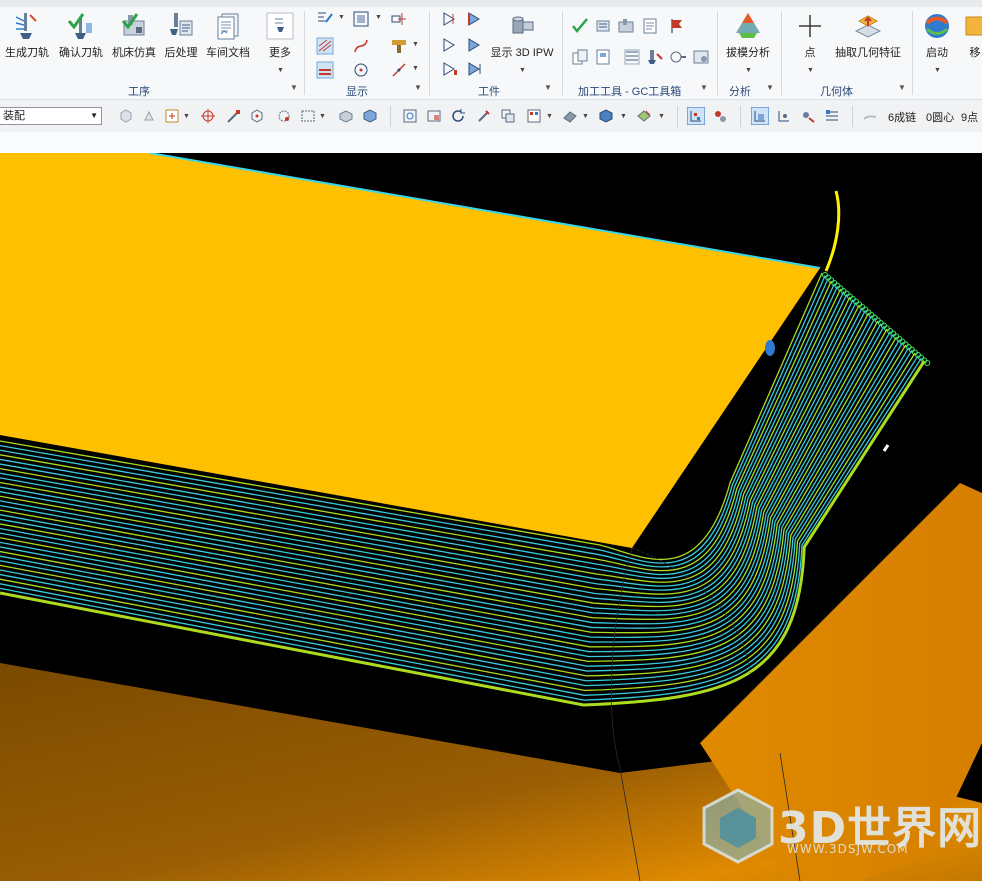  What do you see at coordinates (972, 35) in the screenshot?
I see `move-cut-button: 移` at bounding box center [972, 35].